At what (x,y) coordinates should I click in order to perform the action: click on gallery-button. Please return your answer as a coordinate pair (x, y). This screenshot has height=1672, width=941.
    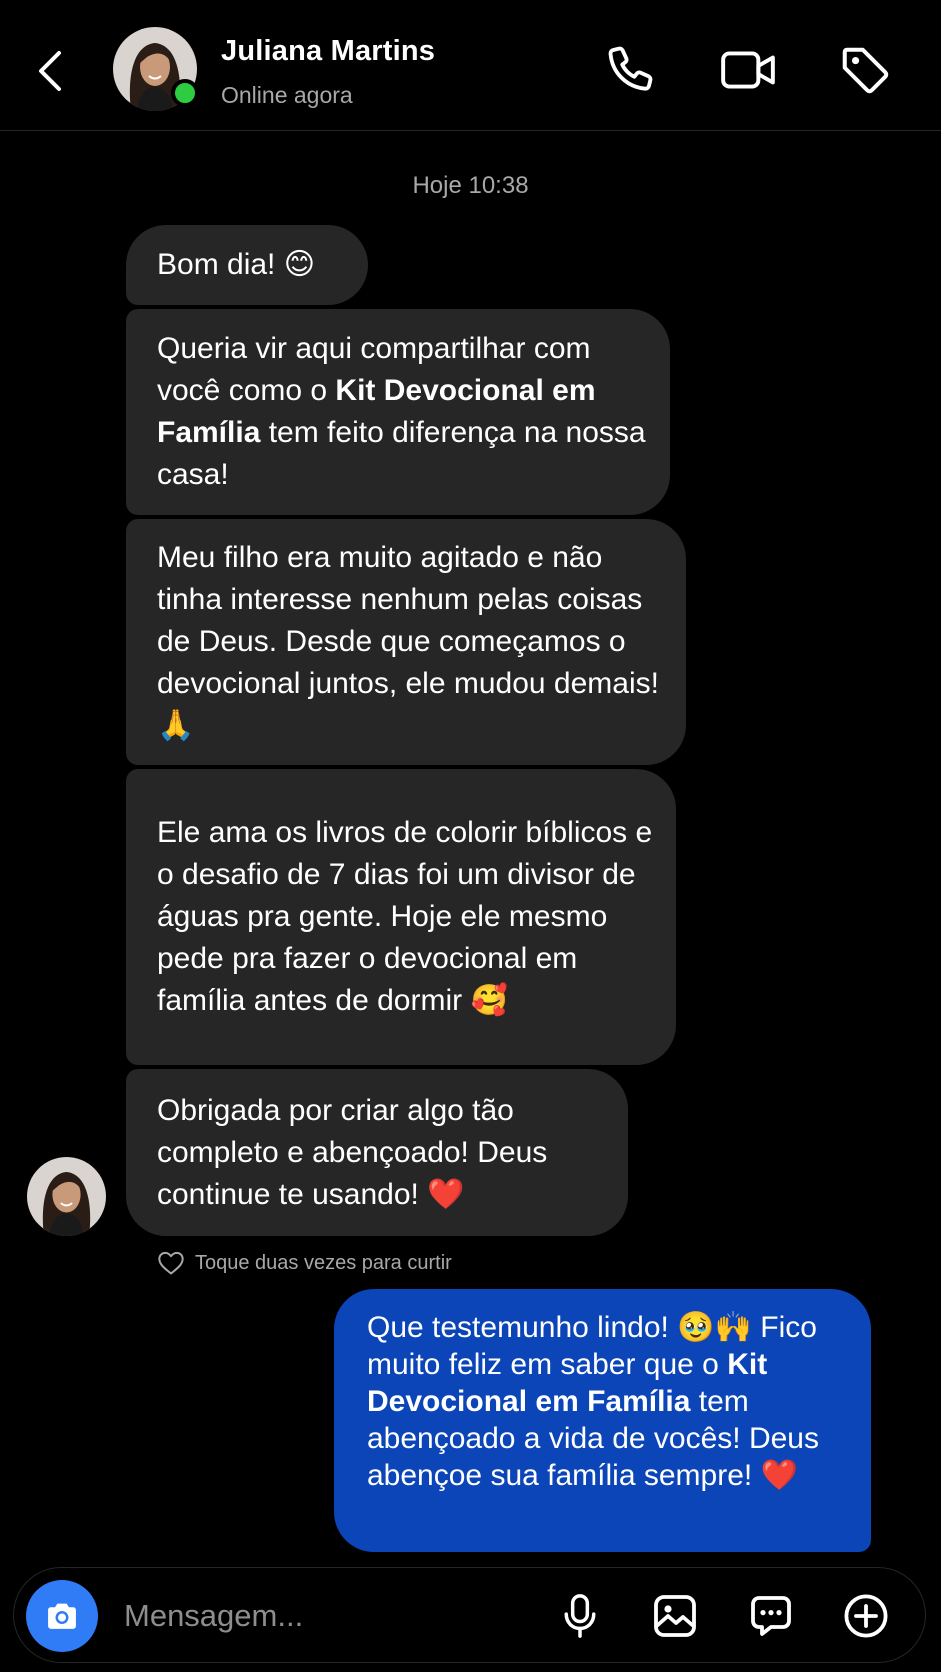
    Looking at the image, I should click on (675, 1616).